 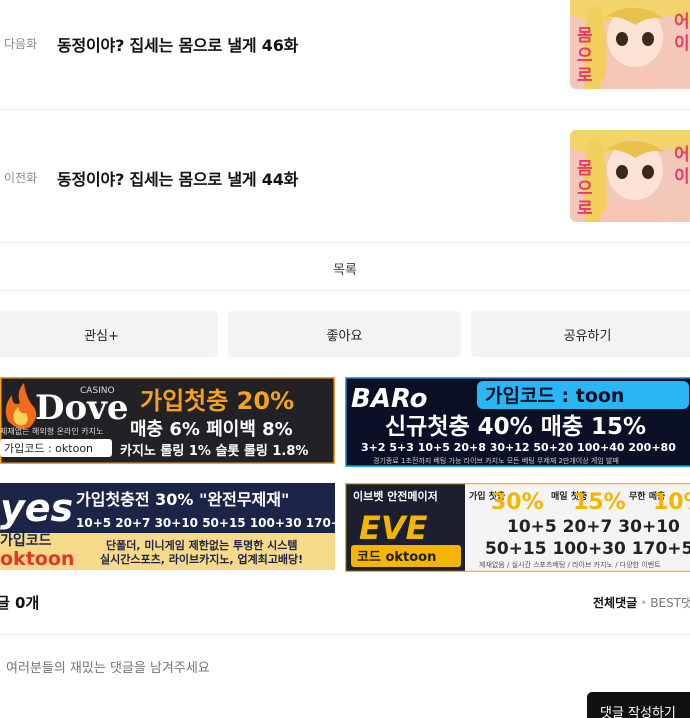 I want to click on eve-brand: EVE, so click(x=393, y=528).